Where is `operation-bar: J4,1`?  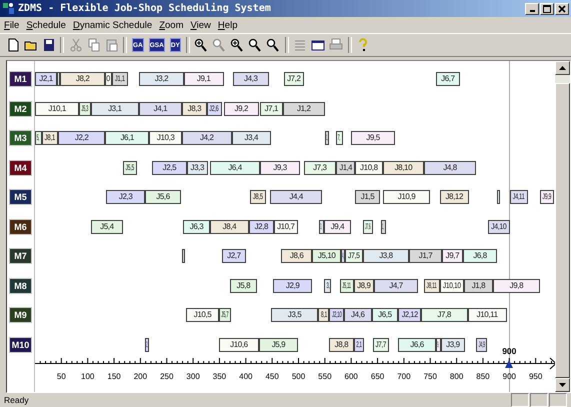 operation-bar: J4,1 is located at coordinates (160, 109).